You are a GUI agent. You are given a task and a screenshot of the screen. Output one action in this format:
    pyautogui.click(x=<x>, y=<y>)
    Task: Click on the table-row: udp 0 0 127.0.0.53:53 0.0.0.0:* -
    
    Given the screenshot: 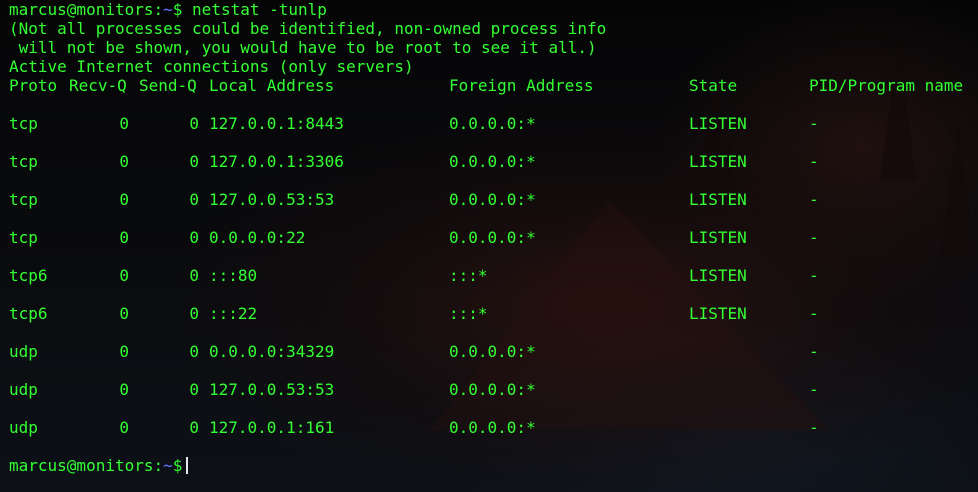 What is the action you would take?
    pyautogui.click(x=493, y=399)
    